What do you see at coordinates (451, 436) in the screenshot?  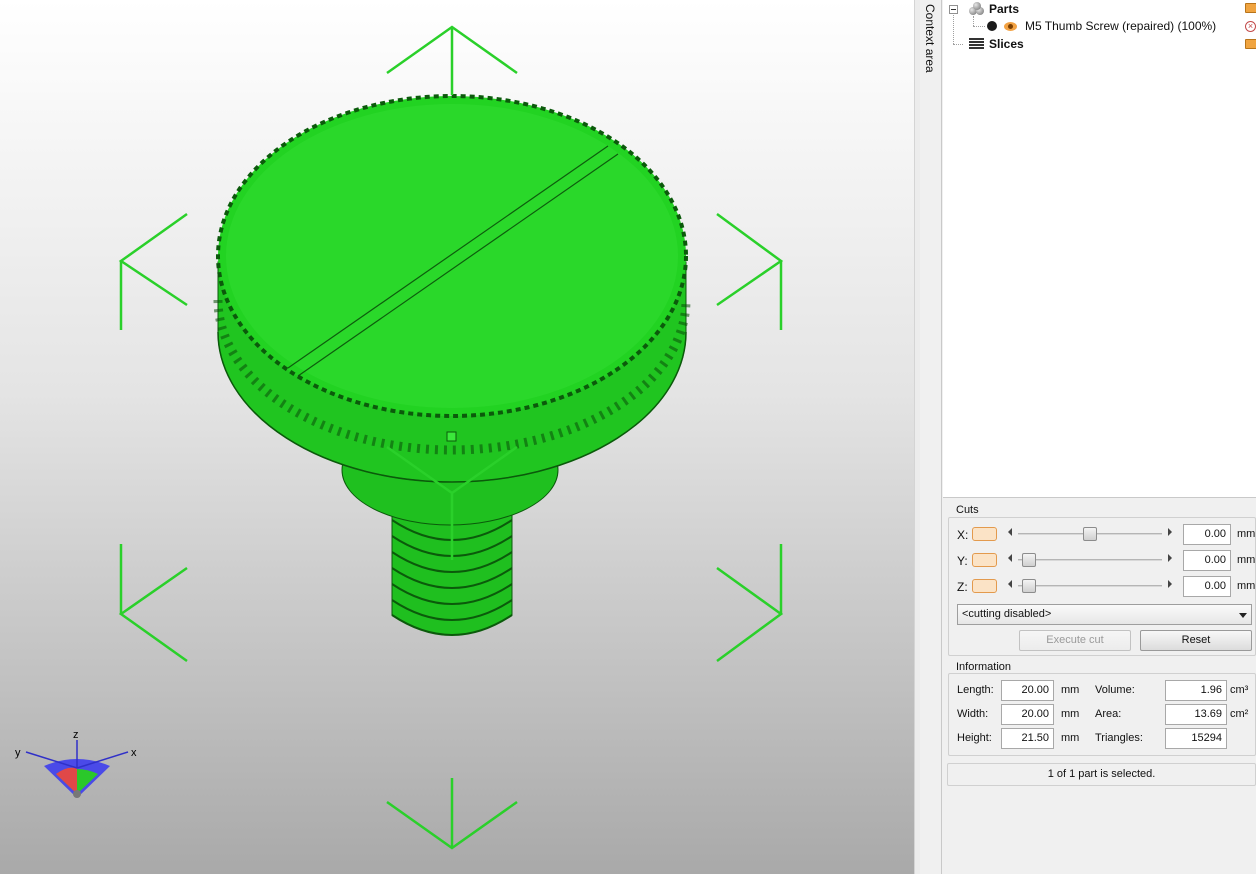 I see `pivot-marker` at bounding box center [451, 436].